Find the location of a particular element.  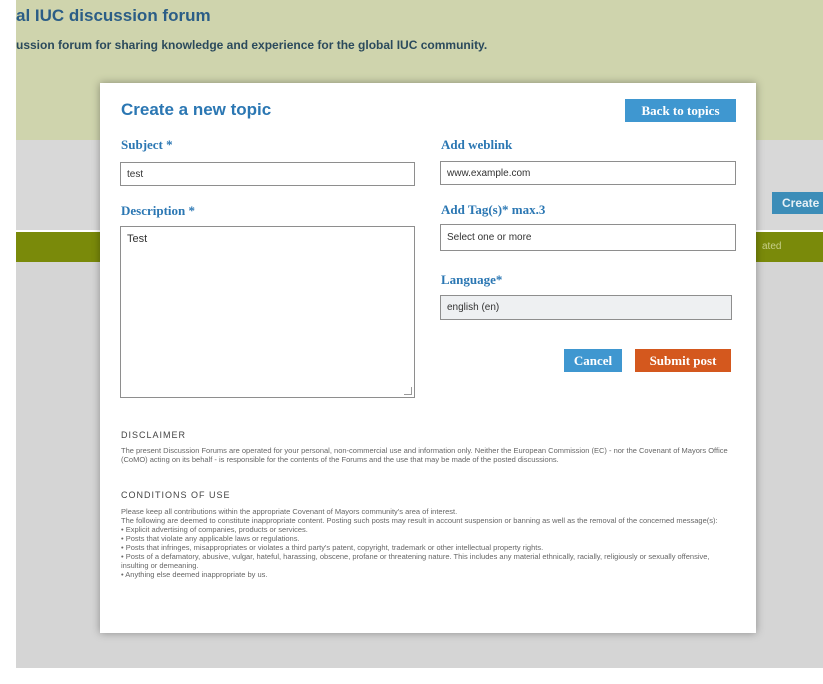

language-select: english (en) is located at coordinates (586, 307).